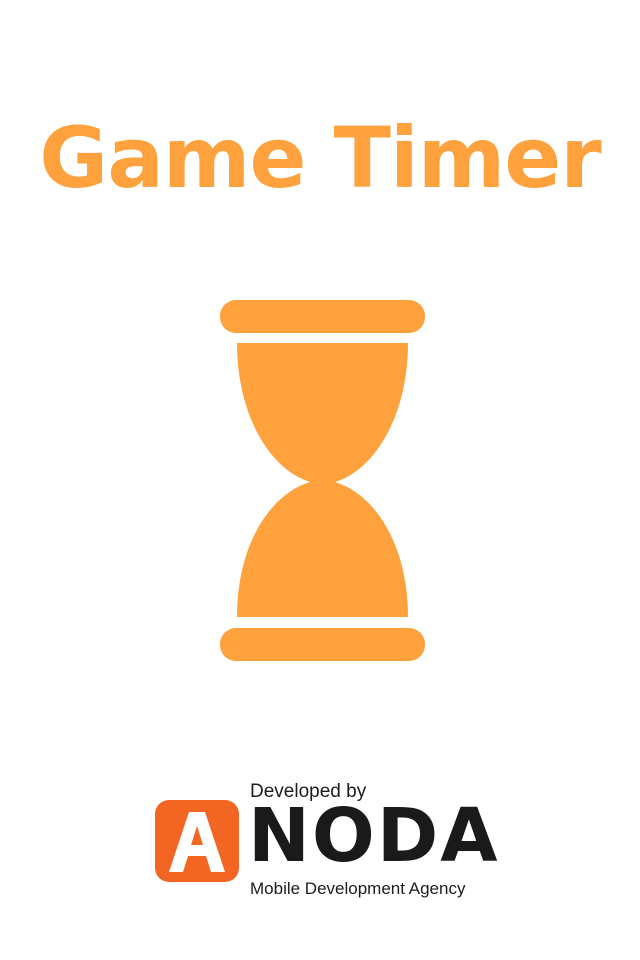  What do you see at coordinates (358, 888) in the screenshot?
I see `agency-tagline: Mobile Development Agency` at bounding box center [358, 888].